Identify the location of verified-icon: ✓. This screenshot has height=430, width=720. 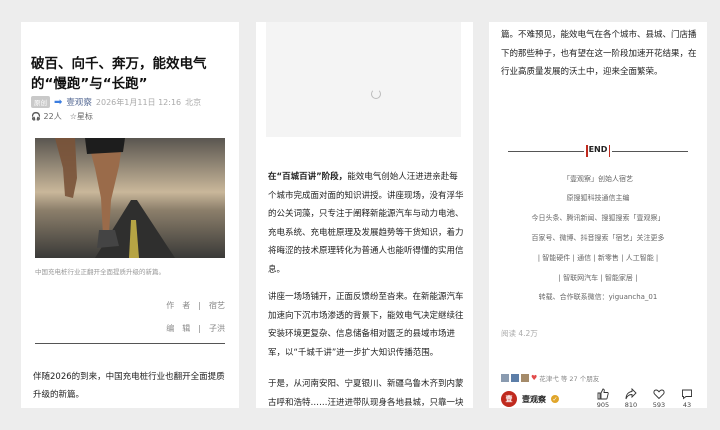
(555, 399).